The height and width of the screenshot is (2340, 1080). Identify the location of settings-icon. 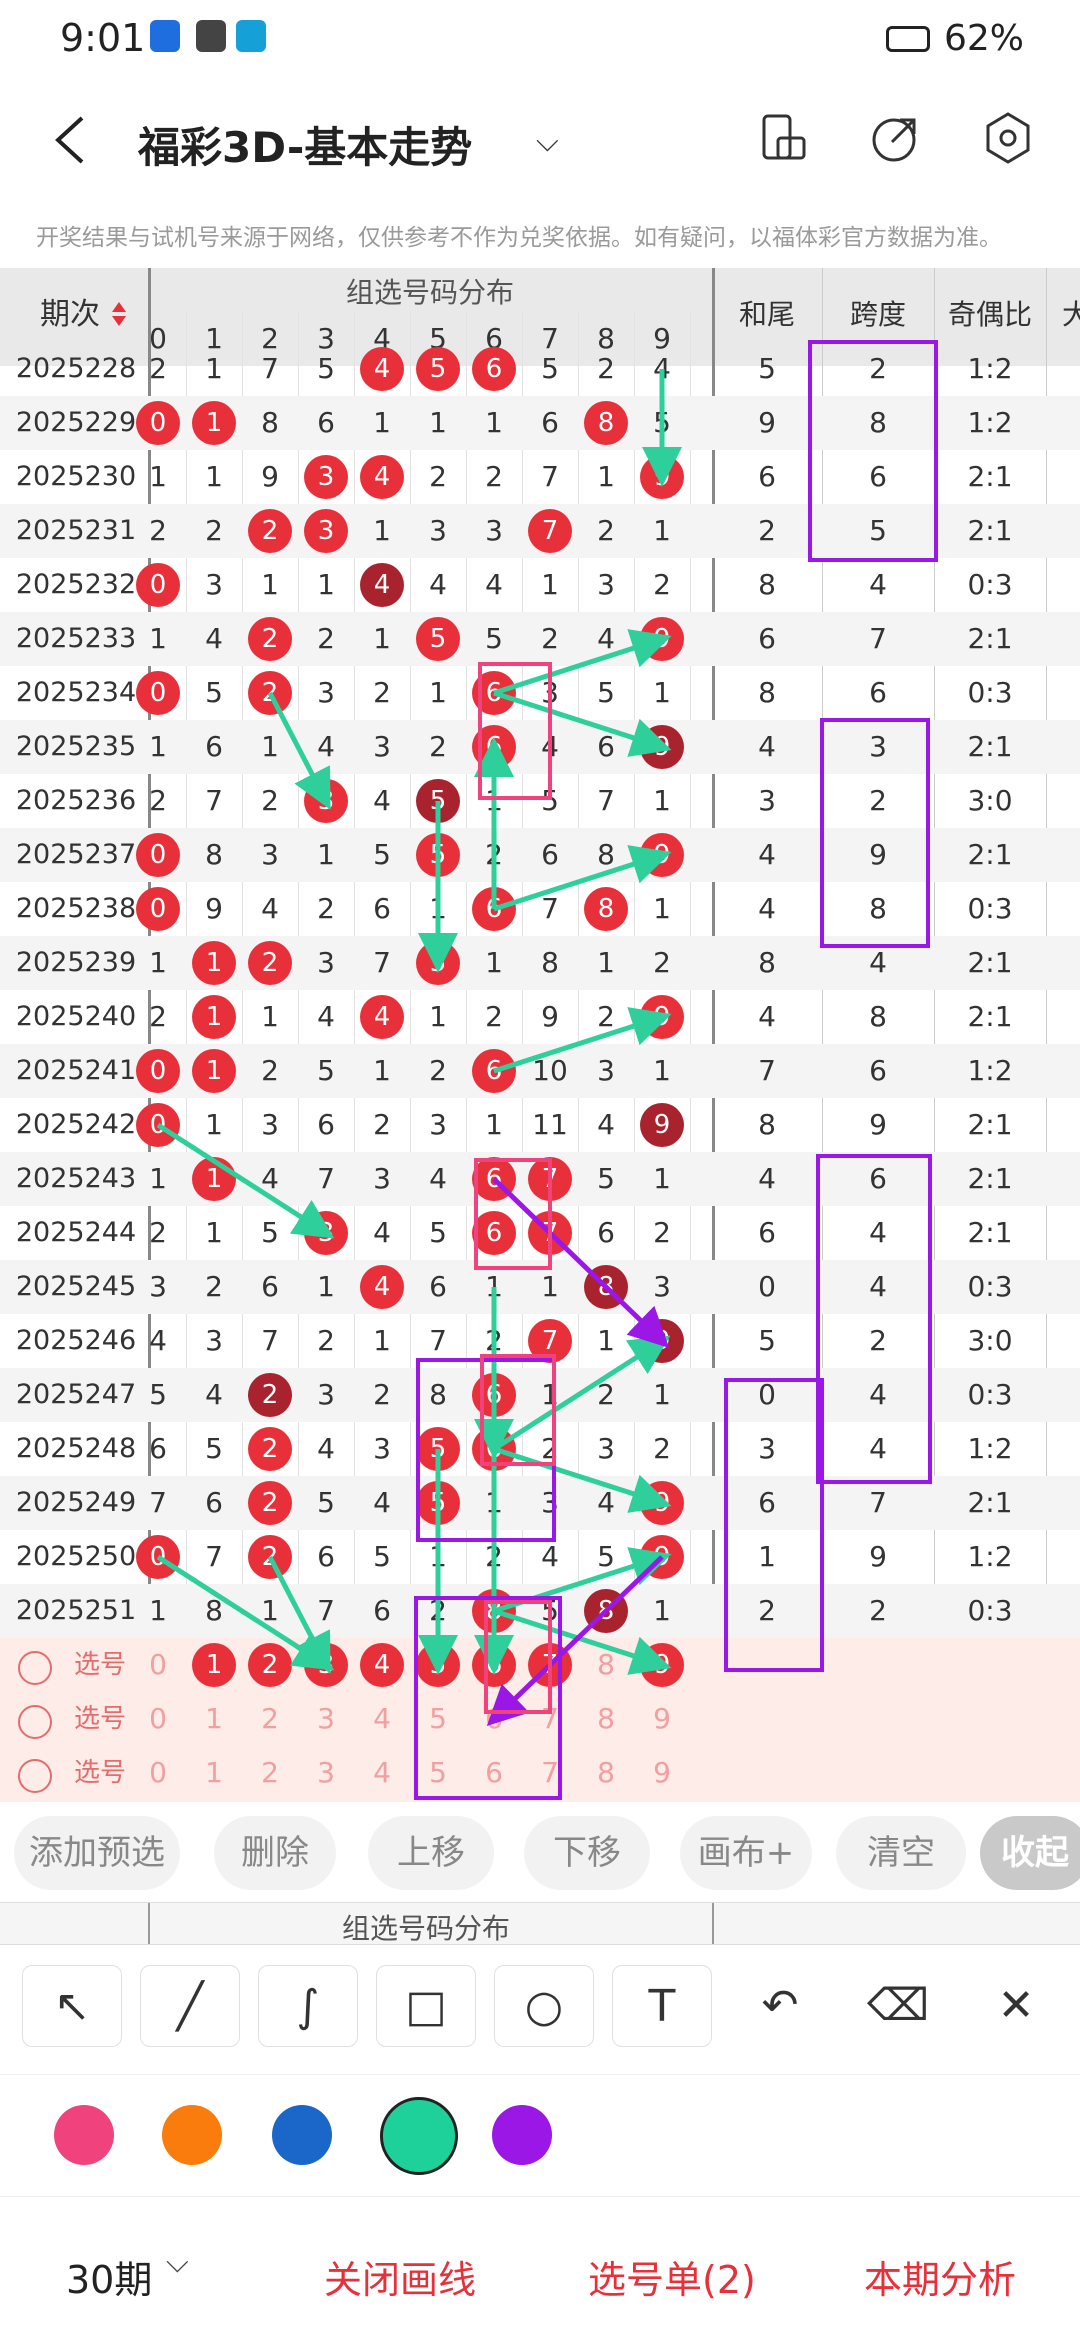
(1008, 138).